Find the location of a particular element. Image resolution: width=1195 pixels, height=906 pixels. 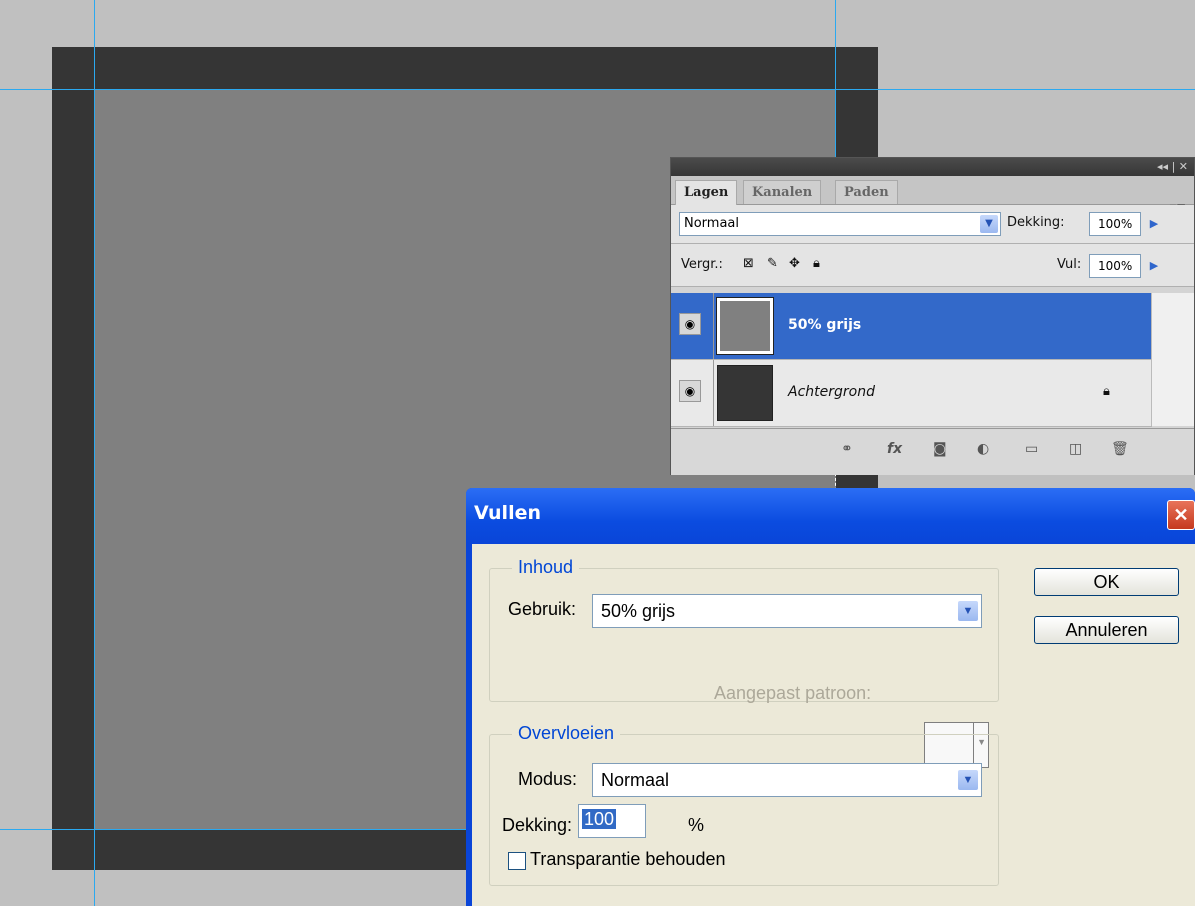

layer-name: Achtergrond is located at coordinates (831, 392).